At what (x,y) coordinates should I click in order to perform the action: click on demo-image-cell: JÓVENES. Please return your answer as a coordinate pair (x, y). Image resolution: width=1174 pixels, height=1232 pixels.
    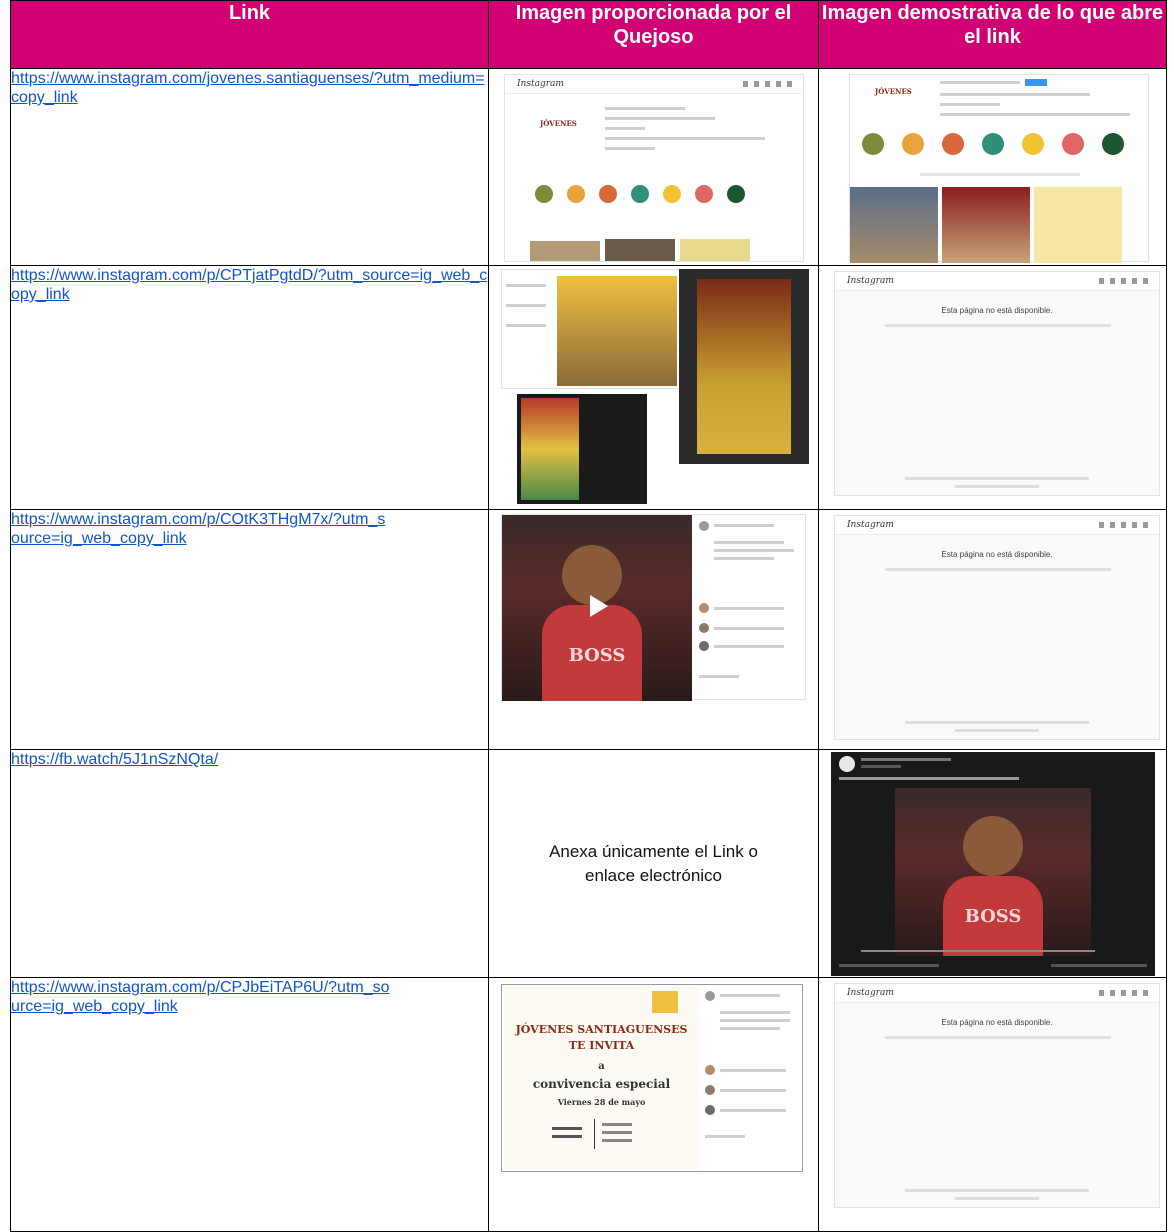
    Looking at the image, I should click on (992, 167).